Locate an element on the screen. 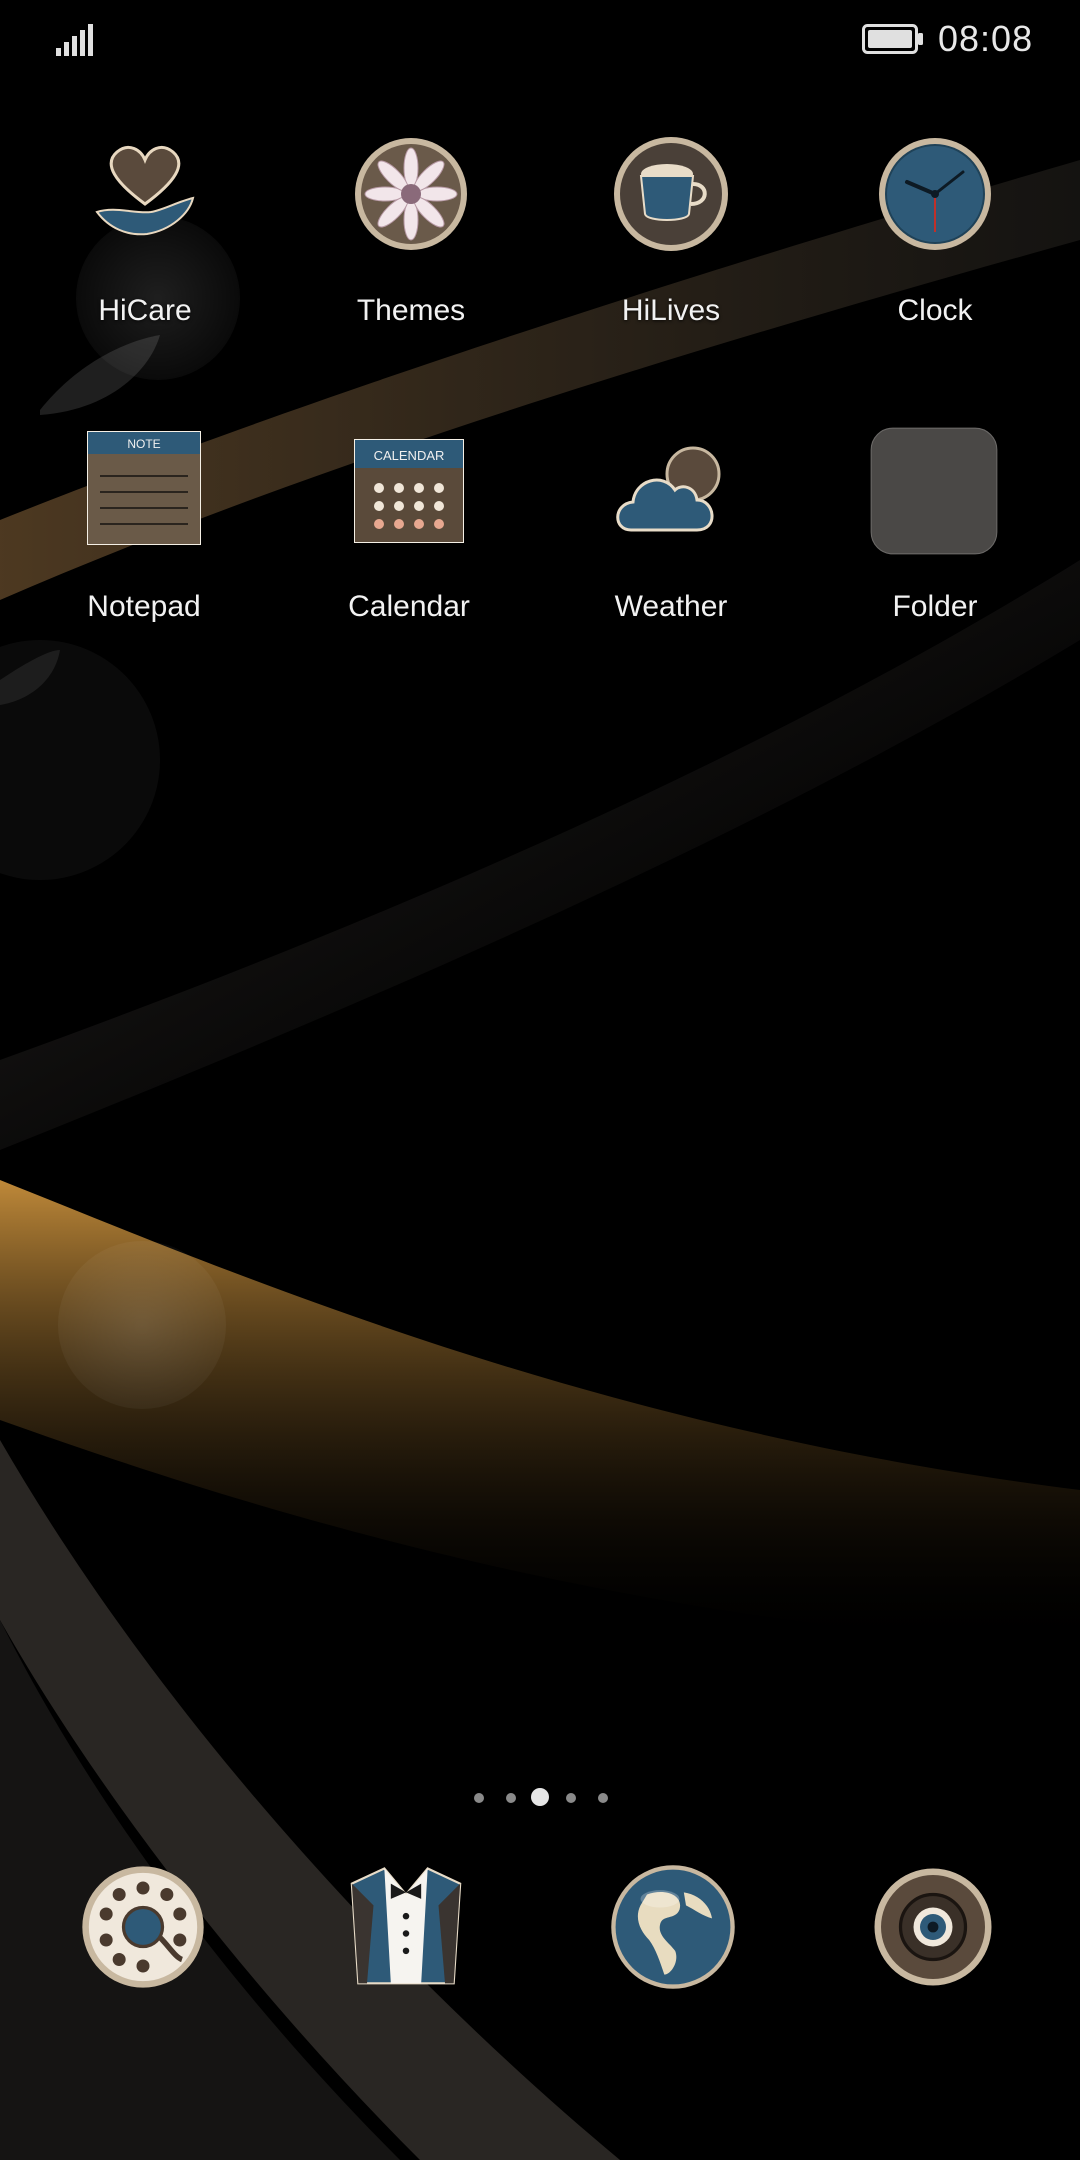 The image size is (1080, 2160). app-label: Folder is located at coordinates (935, 606).